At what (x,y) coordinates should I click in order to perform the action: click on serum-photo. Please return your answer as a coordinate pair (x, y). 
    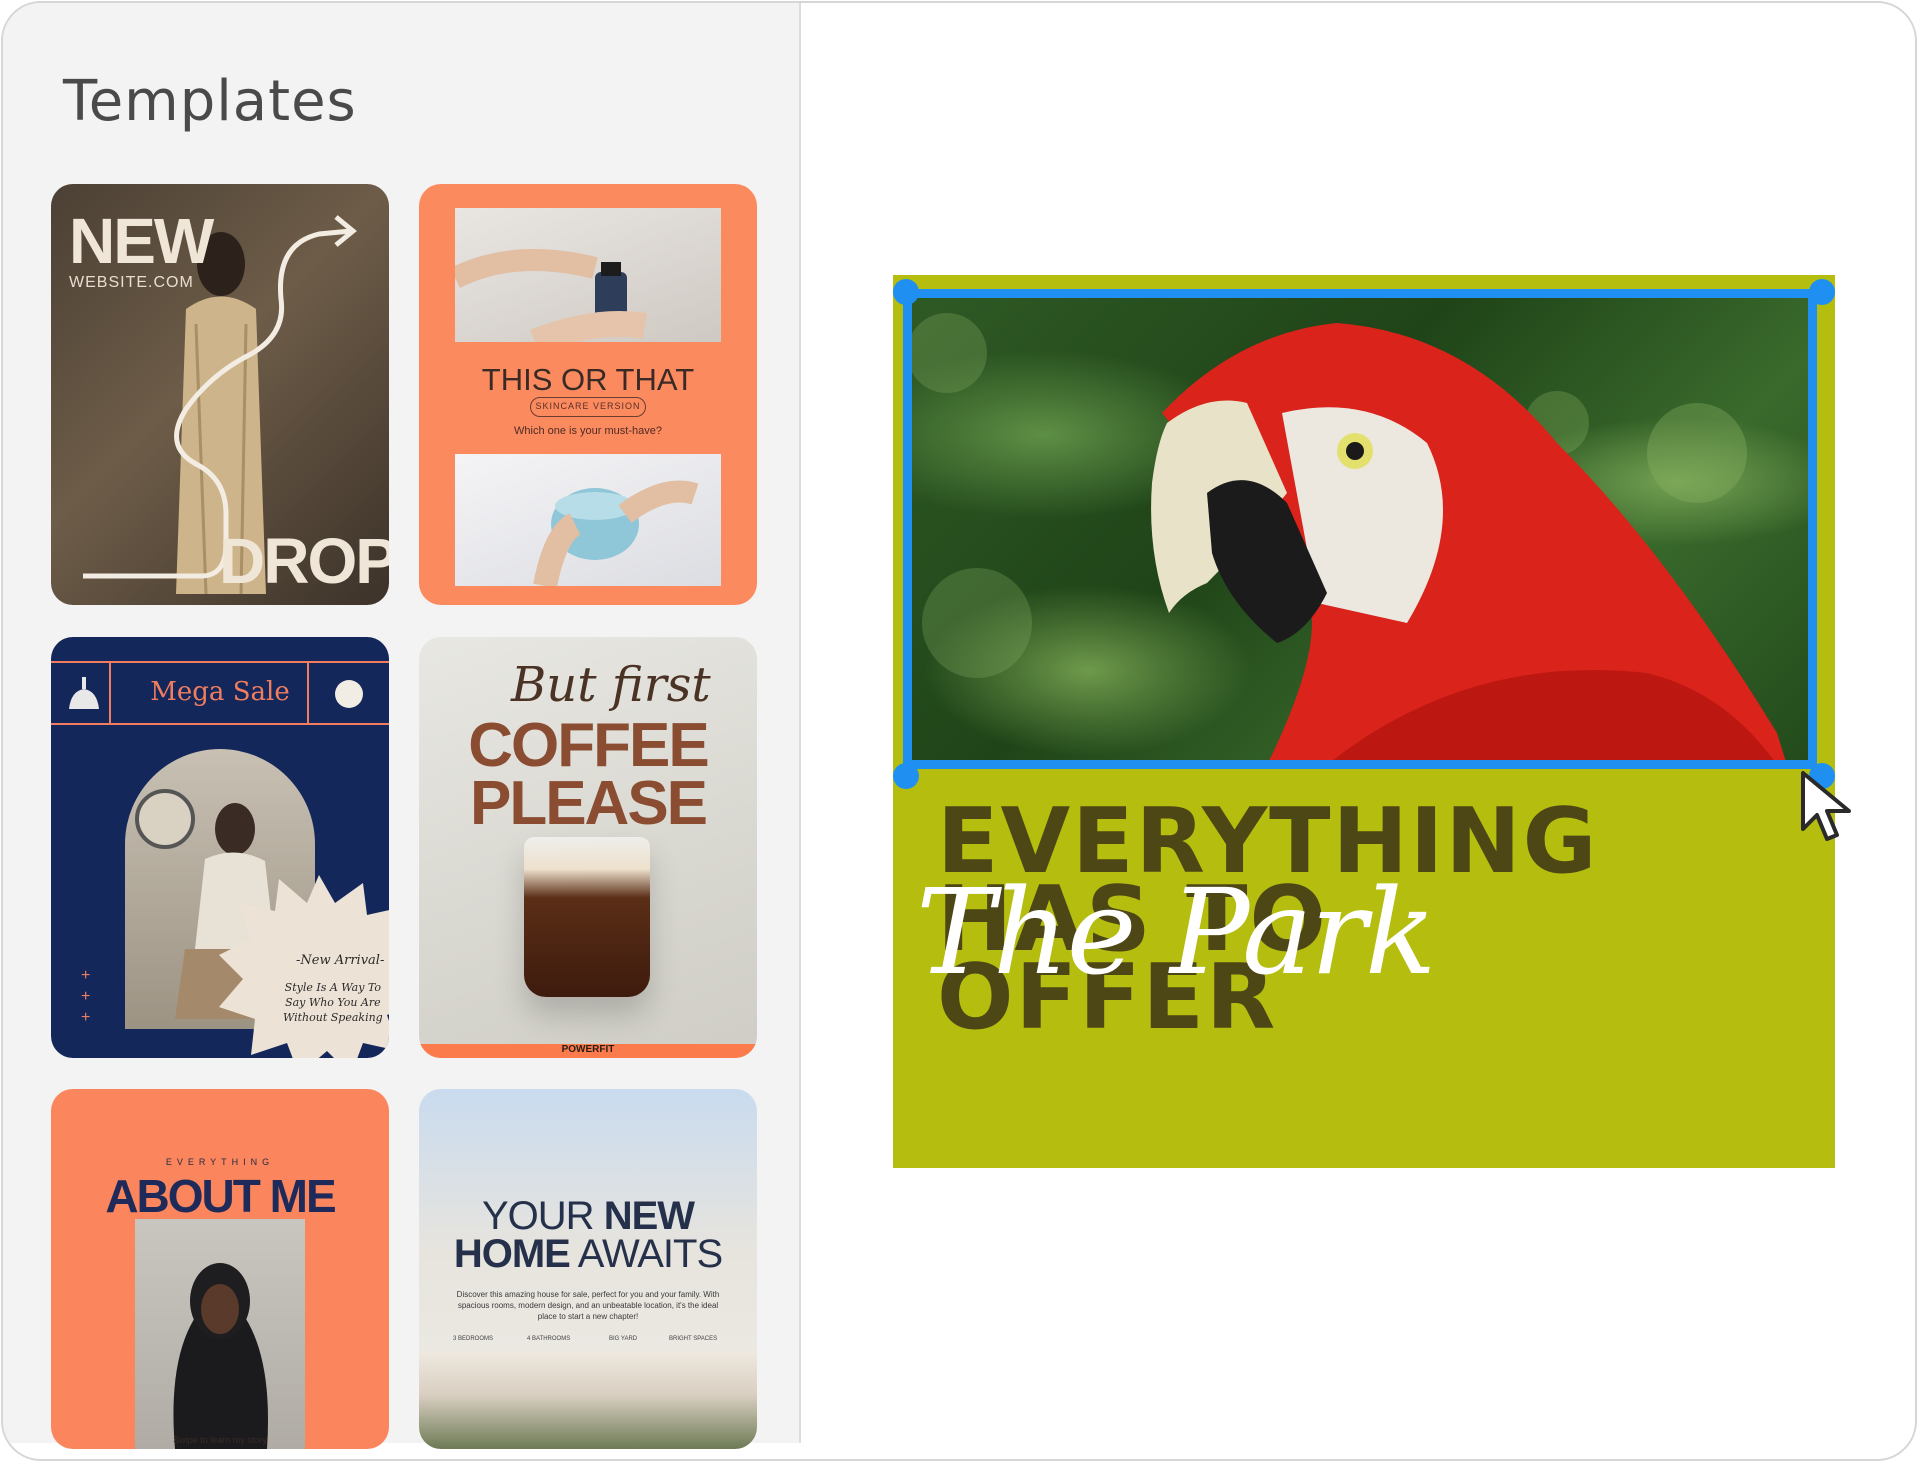
    Looking at the image, I should click on (585, 281).